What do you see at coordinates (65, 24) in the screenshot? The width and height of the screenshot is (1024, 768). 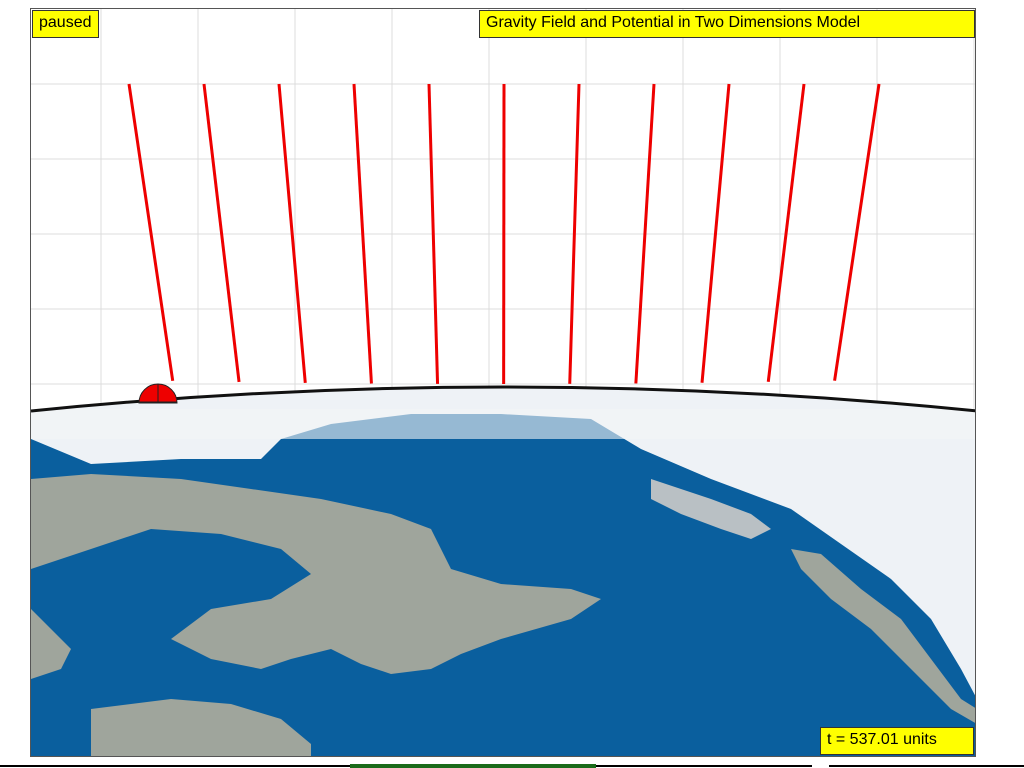 I see `status-label: paused` at bounding box center [65, 24].